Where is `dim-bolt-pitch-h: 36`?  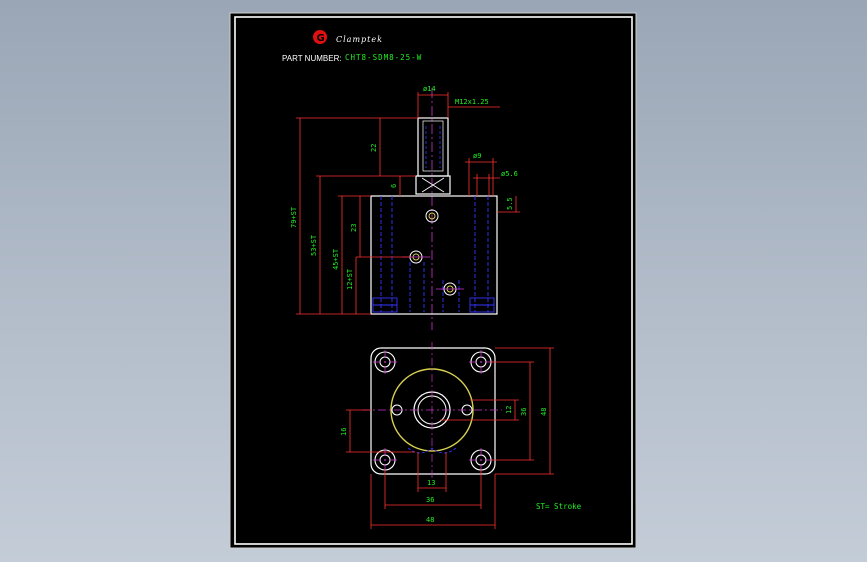
dim-bolt-pitch-h: 36 is located at coordinates (430, 500).